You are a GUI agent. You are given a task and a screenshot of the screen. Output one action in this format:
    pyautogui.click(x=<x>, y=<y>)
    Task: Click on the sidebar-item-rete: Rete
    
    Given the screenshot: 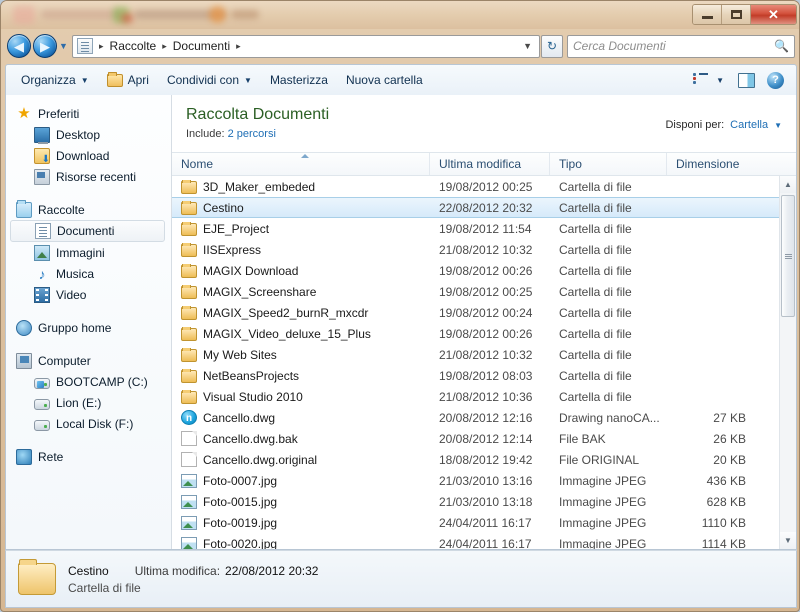 What is the action you would take?
    pyautogui.click(x=88, y=456)
    